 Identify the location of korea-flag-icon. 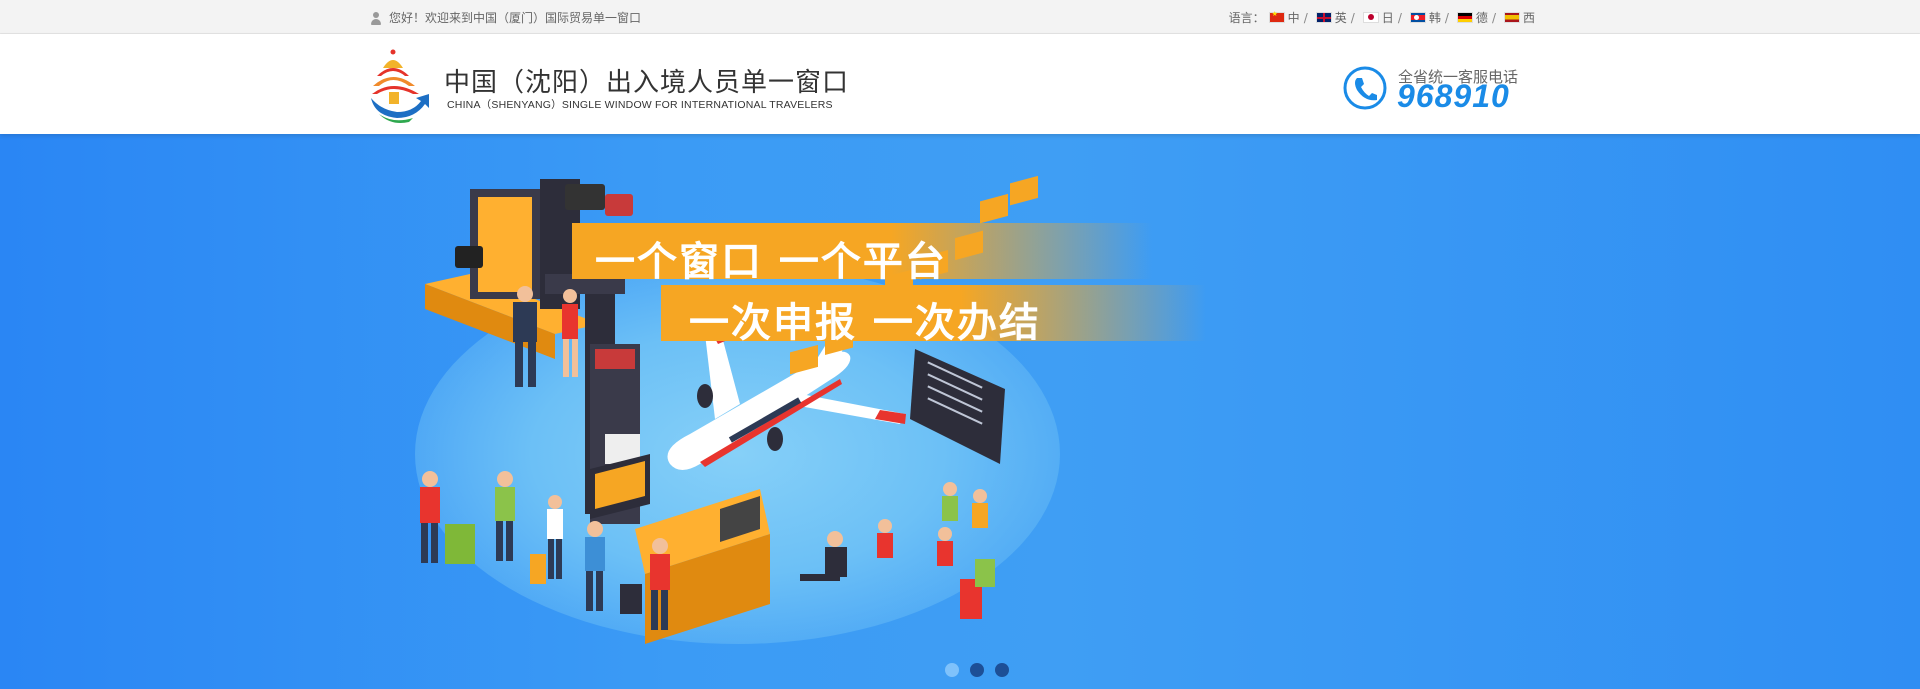
(1417, 17).